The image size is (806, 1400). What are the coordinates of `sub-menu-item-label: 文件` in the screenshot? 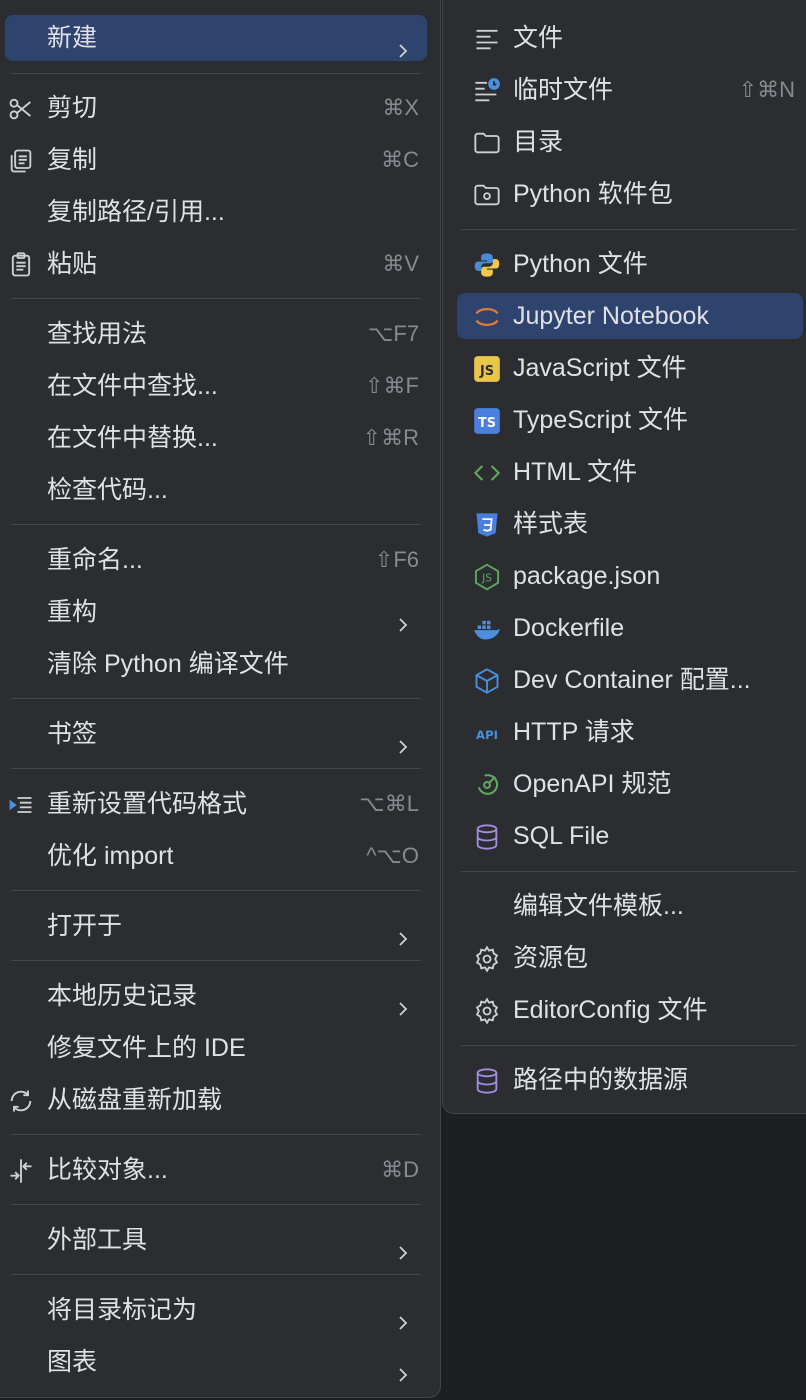 It's located at (538, 38).